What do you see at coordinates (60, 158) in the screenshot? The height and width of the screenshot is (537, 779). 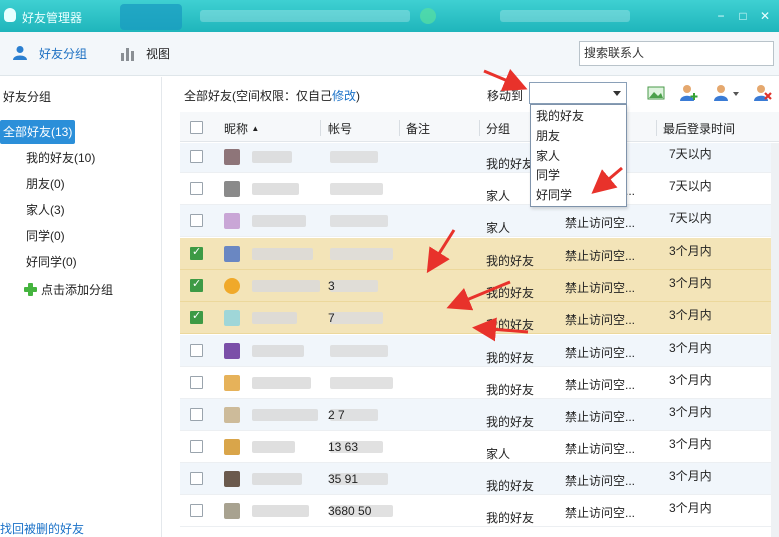 I see `sidebar-item-my-friends: 我的好友(10)` at bounding box center [60, 158].